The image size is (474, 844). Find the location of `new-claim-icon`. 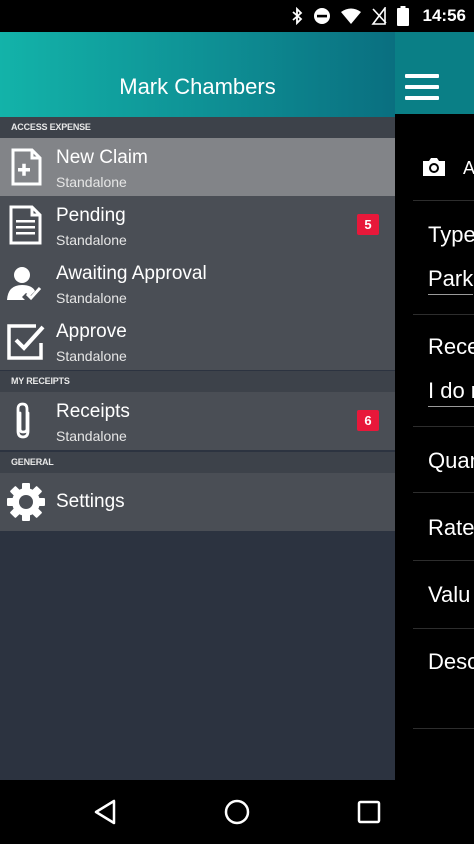

new-claim-icon is located at coordinates (26, 167).